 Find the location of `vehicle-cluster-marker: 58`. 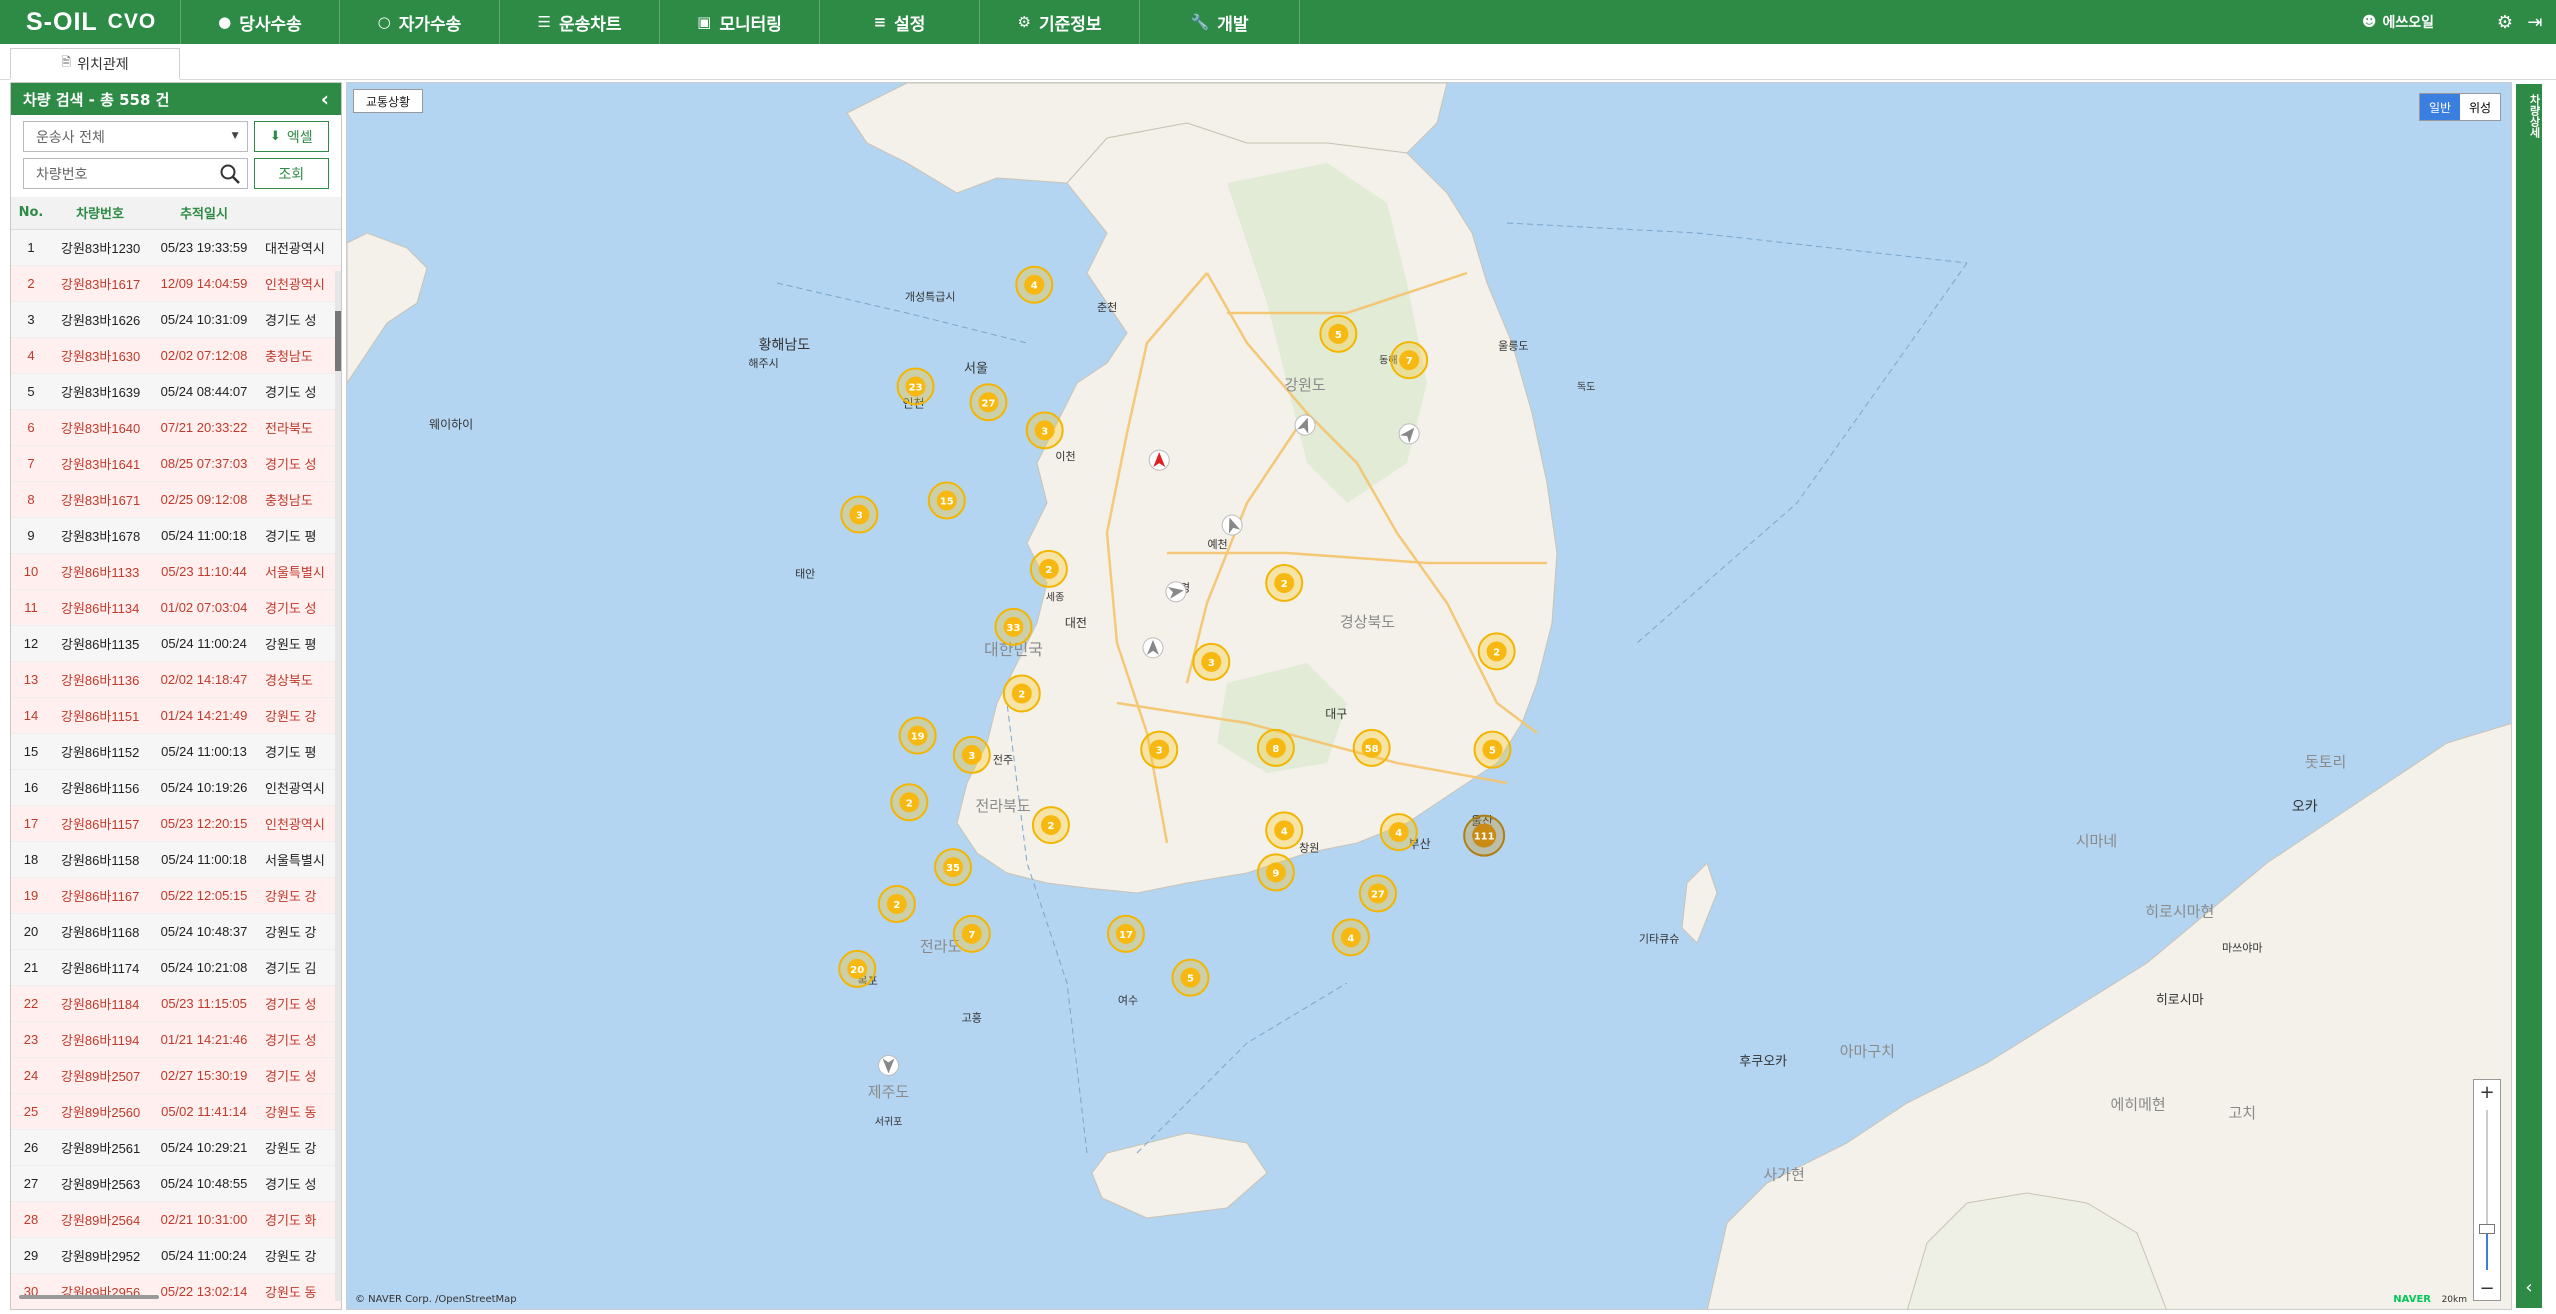

vehicle-cluster-marker: 58 is located at coordinates (1371, 747).